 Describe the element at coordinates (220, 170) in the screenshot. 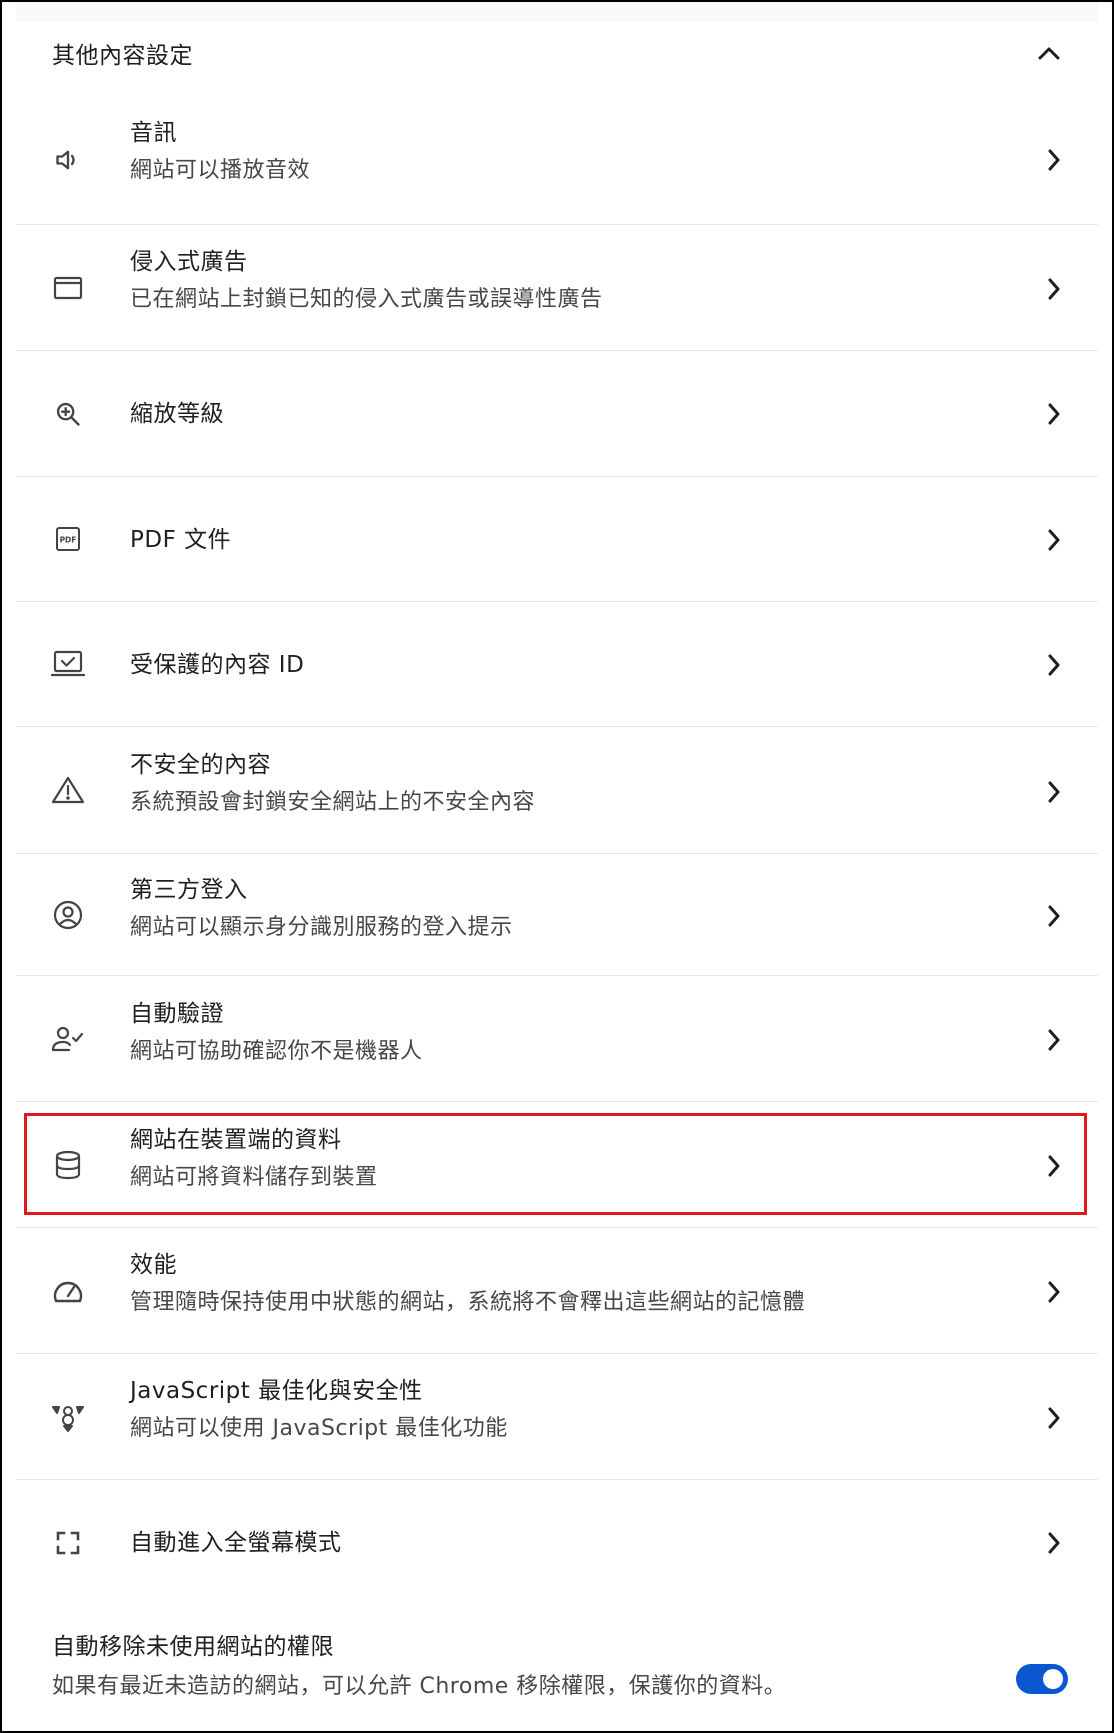

I see `row-subtitle: 網站可以播放音效` at that location.